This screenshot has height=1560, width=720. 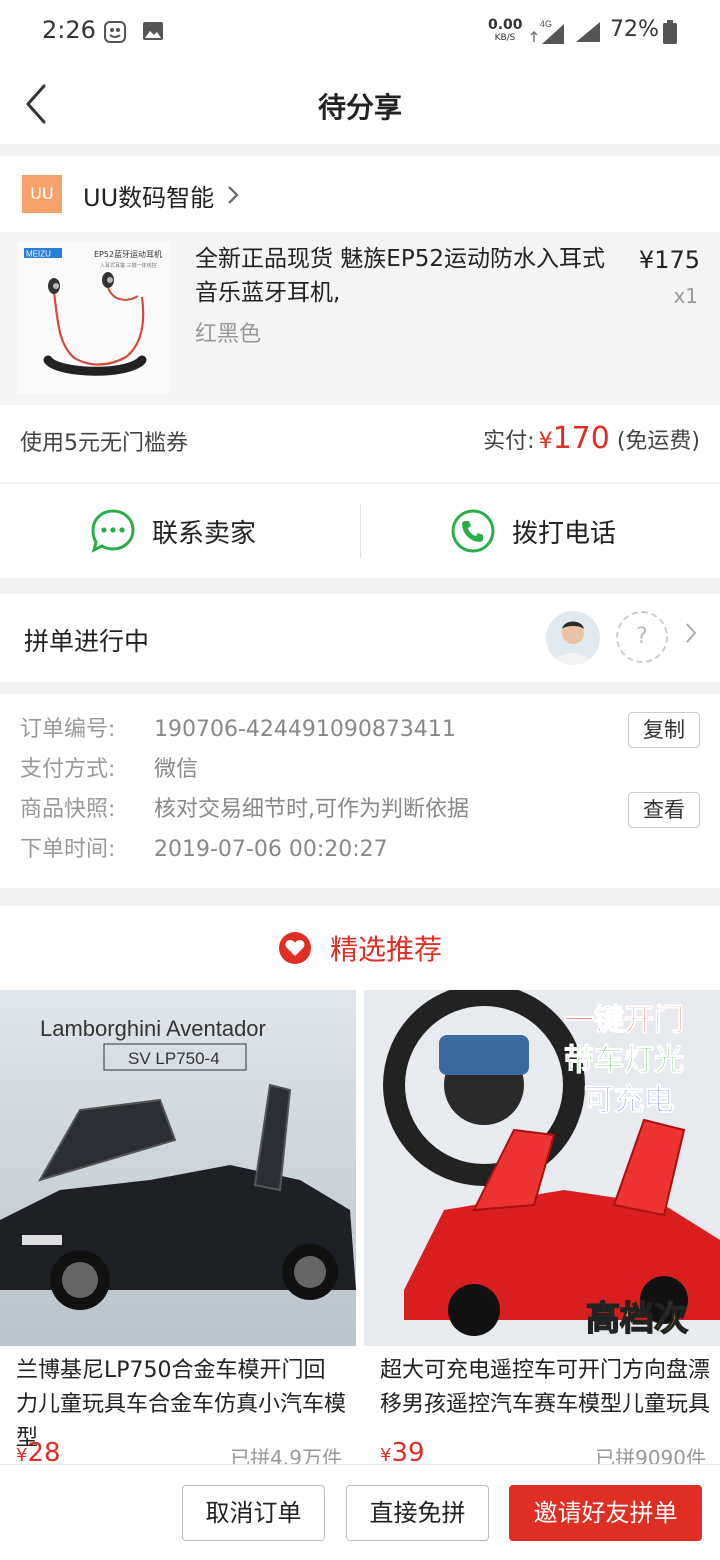 I want to click on view-snapshot-button: 查看, so click(x=664, y=810).